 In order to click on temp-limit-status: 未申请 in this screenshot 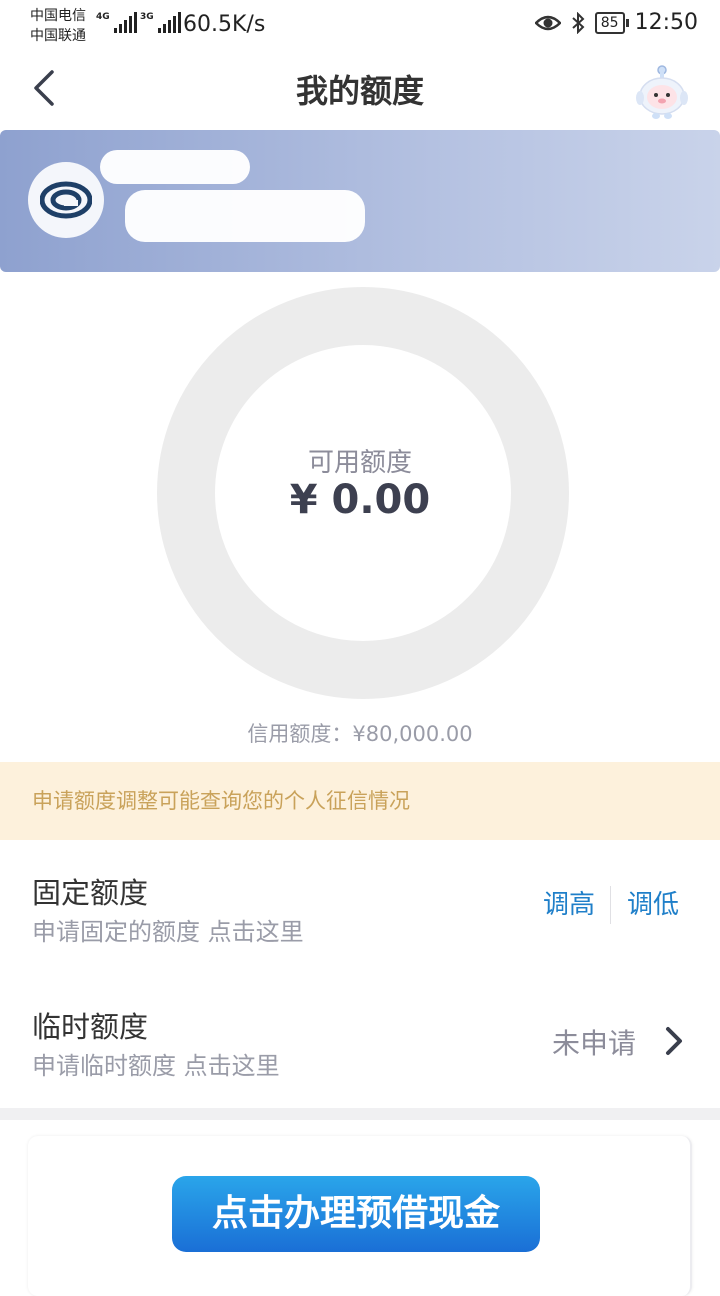, I will do `click(594, 1043)`.